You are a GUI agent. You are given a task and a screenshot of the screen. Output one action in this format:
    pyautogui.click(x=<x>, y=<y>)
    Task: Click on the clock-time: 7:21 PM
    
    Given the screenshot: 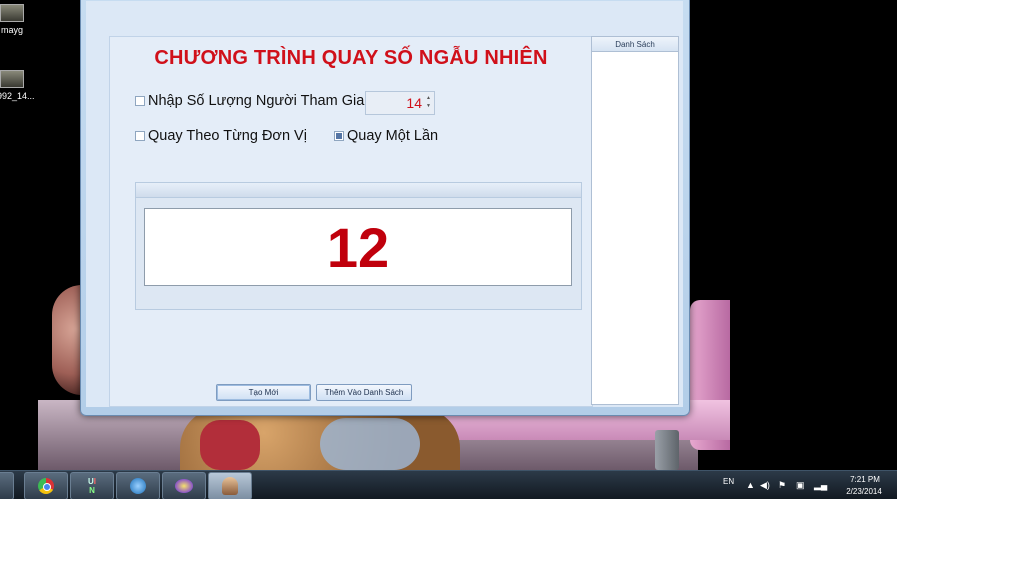 What is the action you would take?
    pyautogui.click(x=865, y=479)
    